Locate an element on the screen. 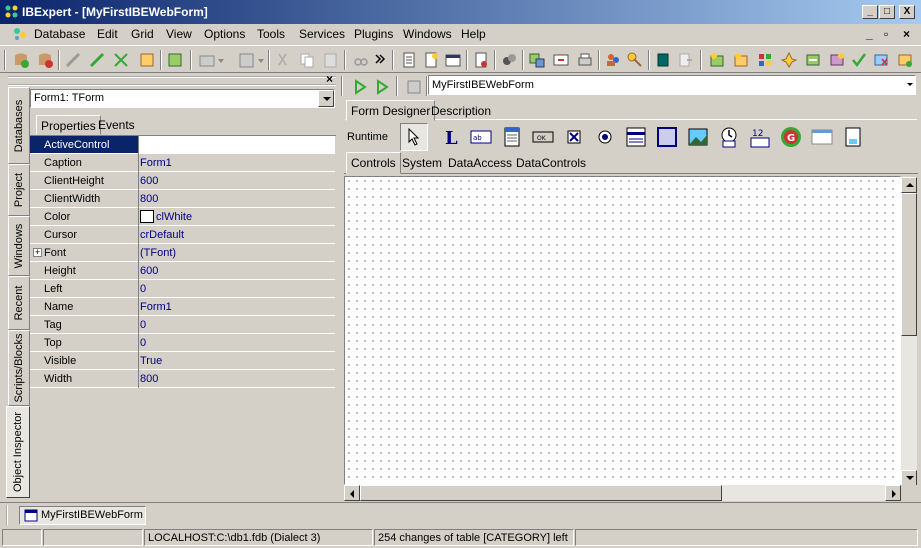 Image resolution: width=921 pixels, height=548 pixels. property-row-activecontrol: ActiveControl is located at coordinates (182, 145).